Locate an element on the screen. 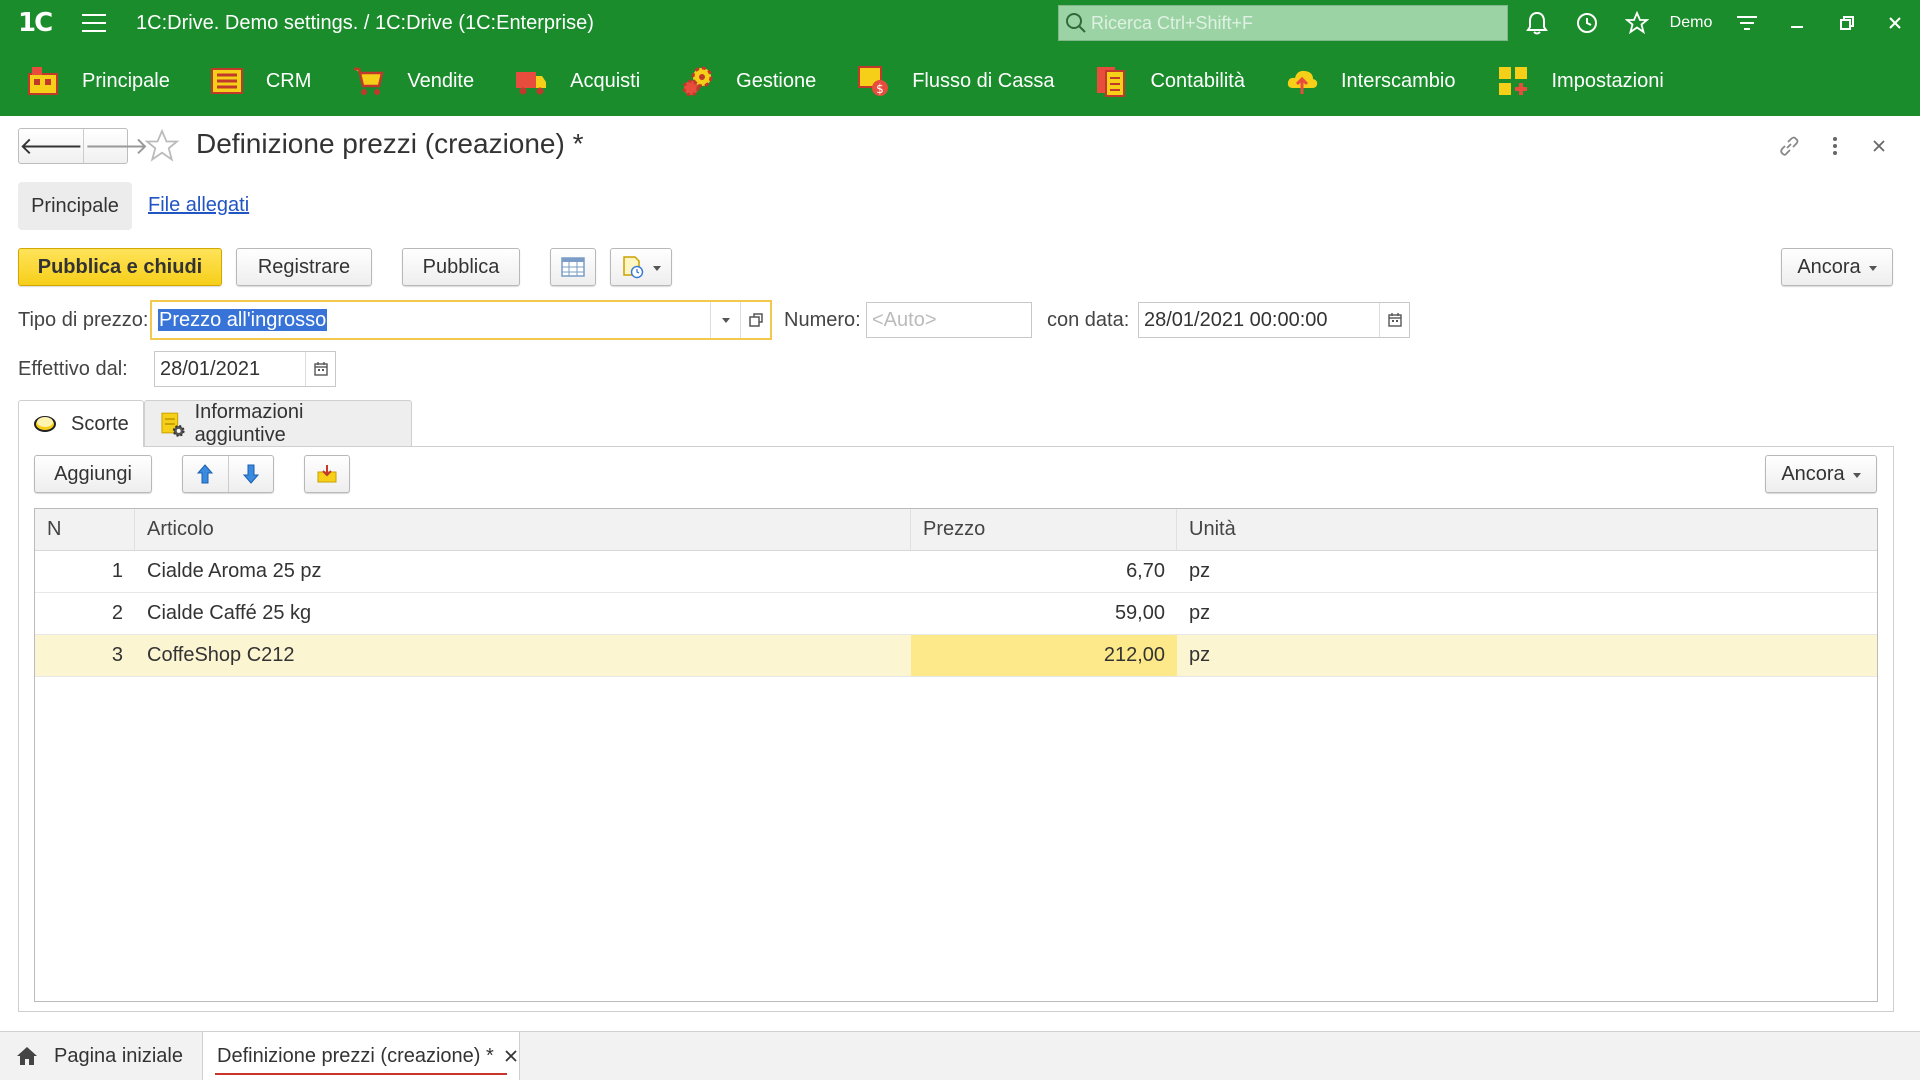  section-label: Gestione is located at coordinates (776, 80).